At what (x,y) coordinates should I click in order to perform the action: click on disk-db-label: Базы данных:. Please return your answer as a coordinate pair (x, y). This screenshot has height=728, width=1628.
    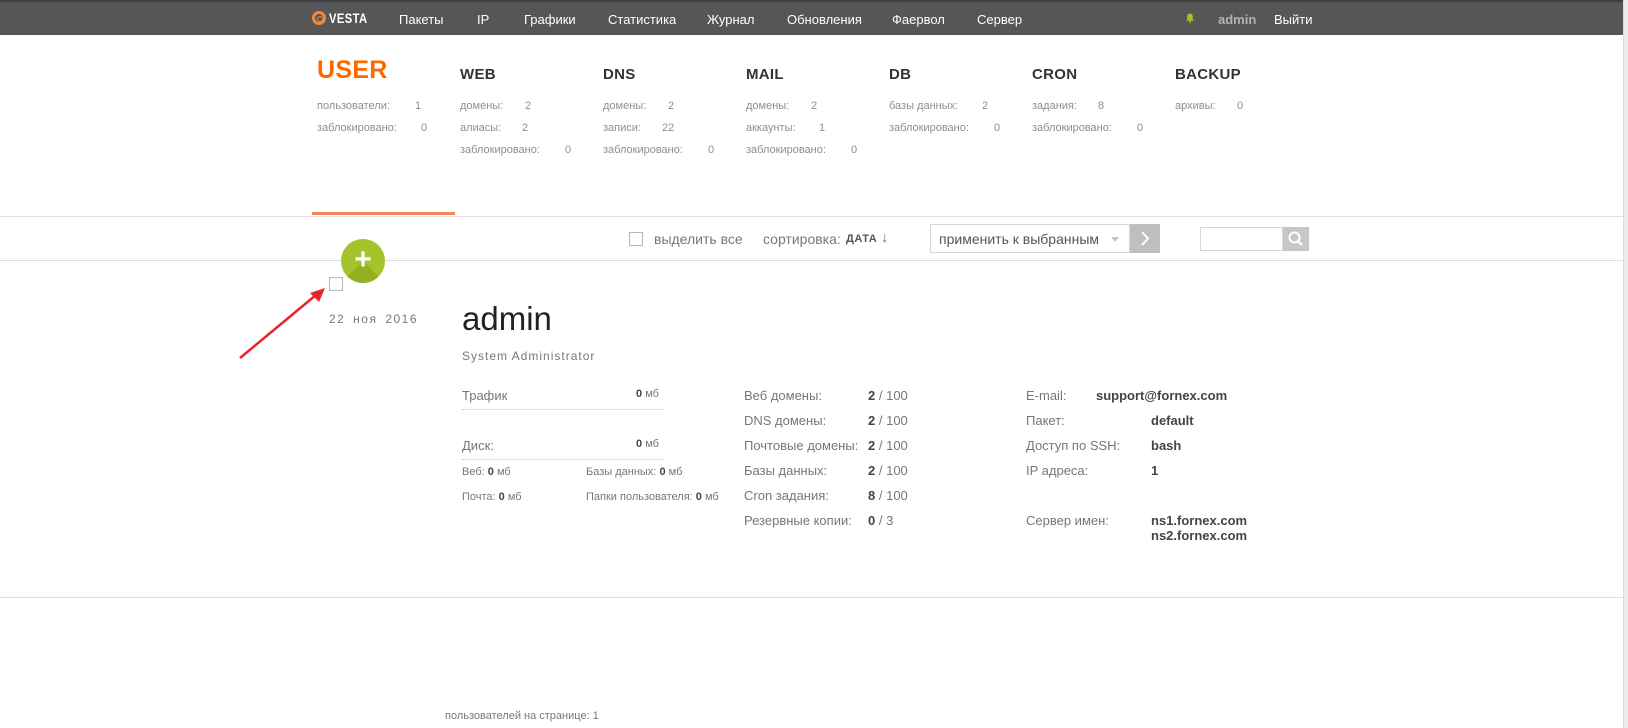
    Looking at the image, I should click on (621, 472).